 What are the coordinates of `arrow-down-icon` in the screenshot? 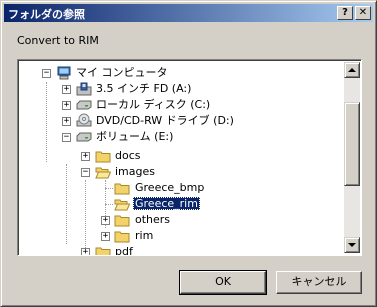 It's located at (352, 245).